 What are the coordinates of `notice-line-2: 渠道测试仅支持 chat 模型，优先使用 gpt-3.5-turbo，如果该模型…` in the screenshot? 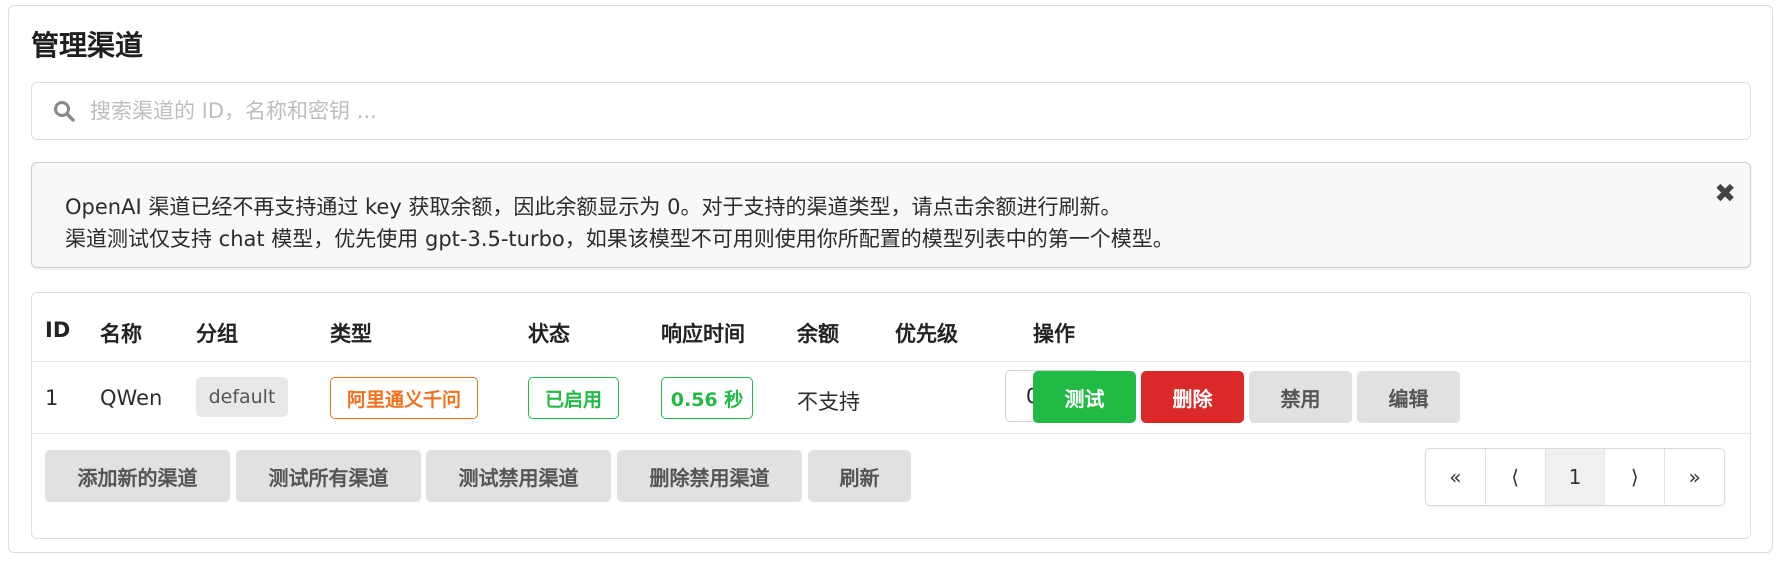 It's located at (619, 239).